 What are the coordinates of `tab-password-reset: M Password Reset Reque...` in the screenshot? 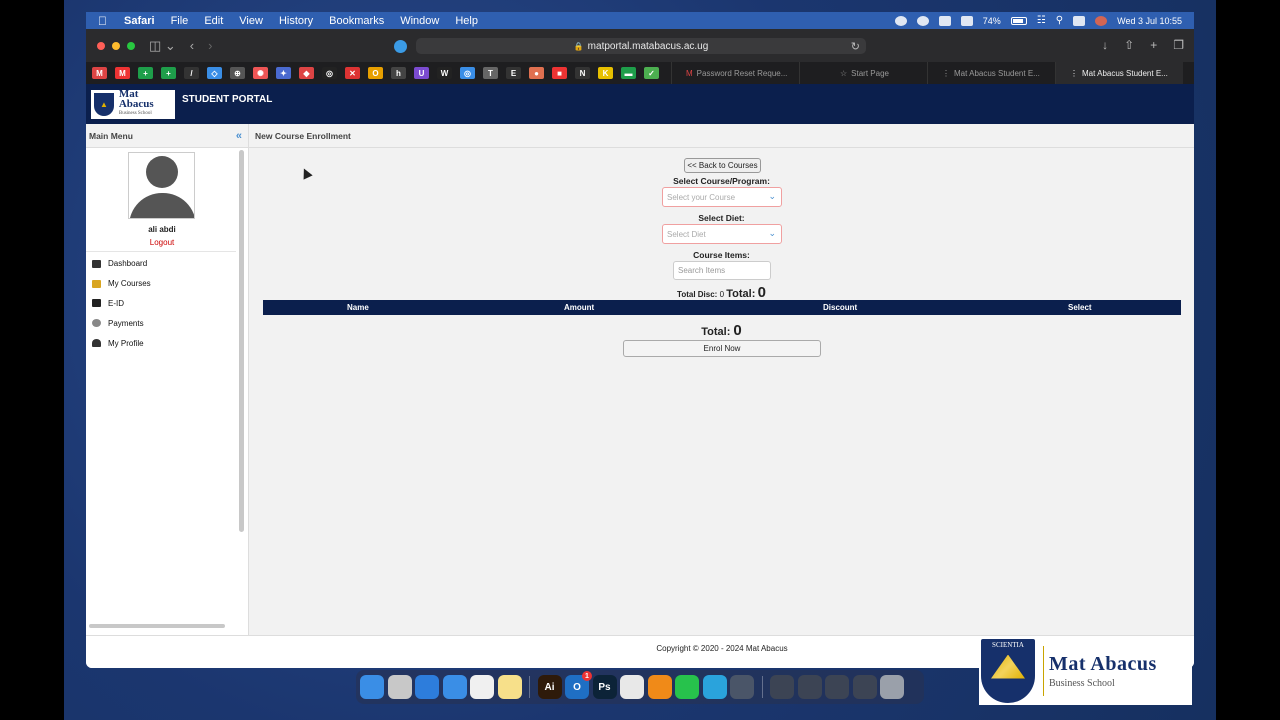 It's located at (735, 73).